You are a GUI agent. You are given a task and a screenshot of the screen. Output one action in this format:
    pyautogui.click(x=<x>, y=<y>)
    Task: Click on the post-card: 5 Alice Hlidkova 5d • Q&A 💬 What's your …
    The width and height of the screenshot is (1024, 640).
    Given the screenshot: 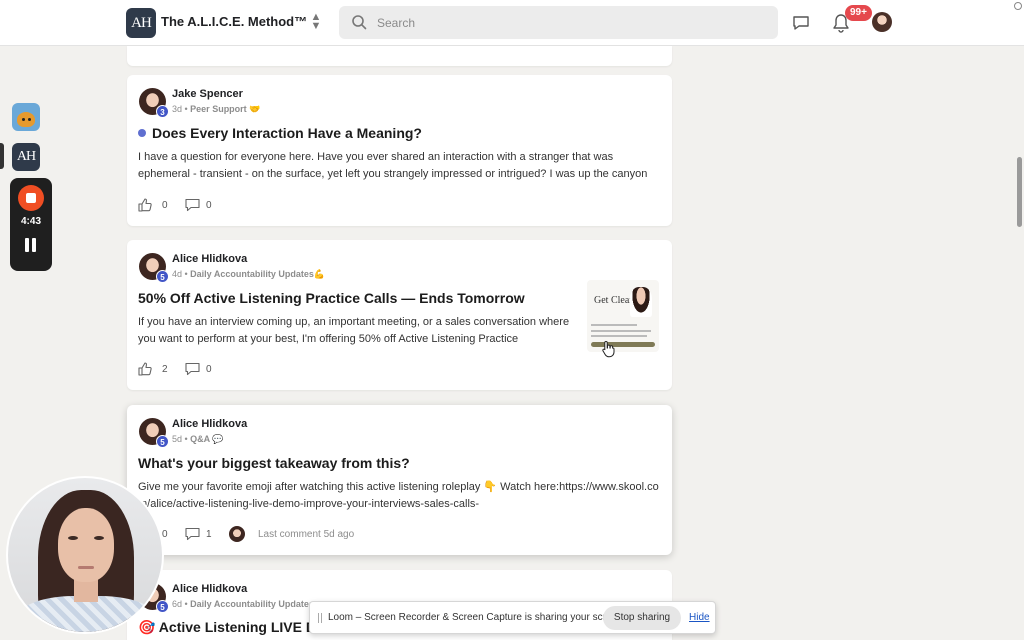 What is the action you would take?
    pyautogui.click(x=399, y=480)
    